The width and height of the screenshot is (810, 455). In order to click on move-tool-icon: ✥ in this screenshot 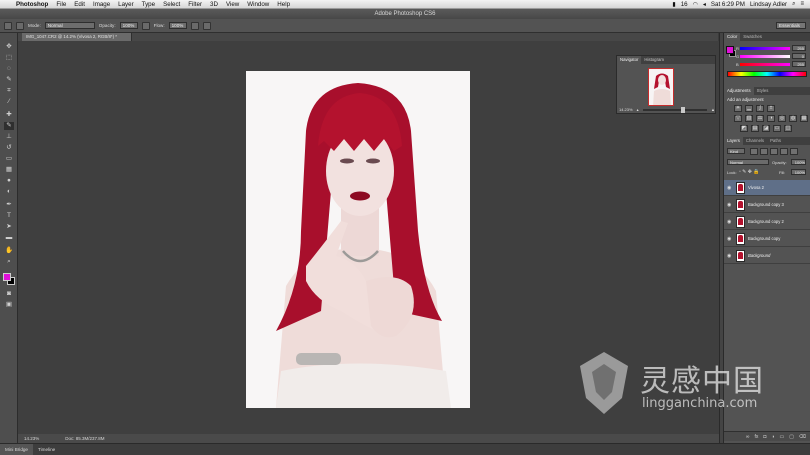, I will do `click(9, 47)`.